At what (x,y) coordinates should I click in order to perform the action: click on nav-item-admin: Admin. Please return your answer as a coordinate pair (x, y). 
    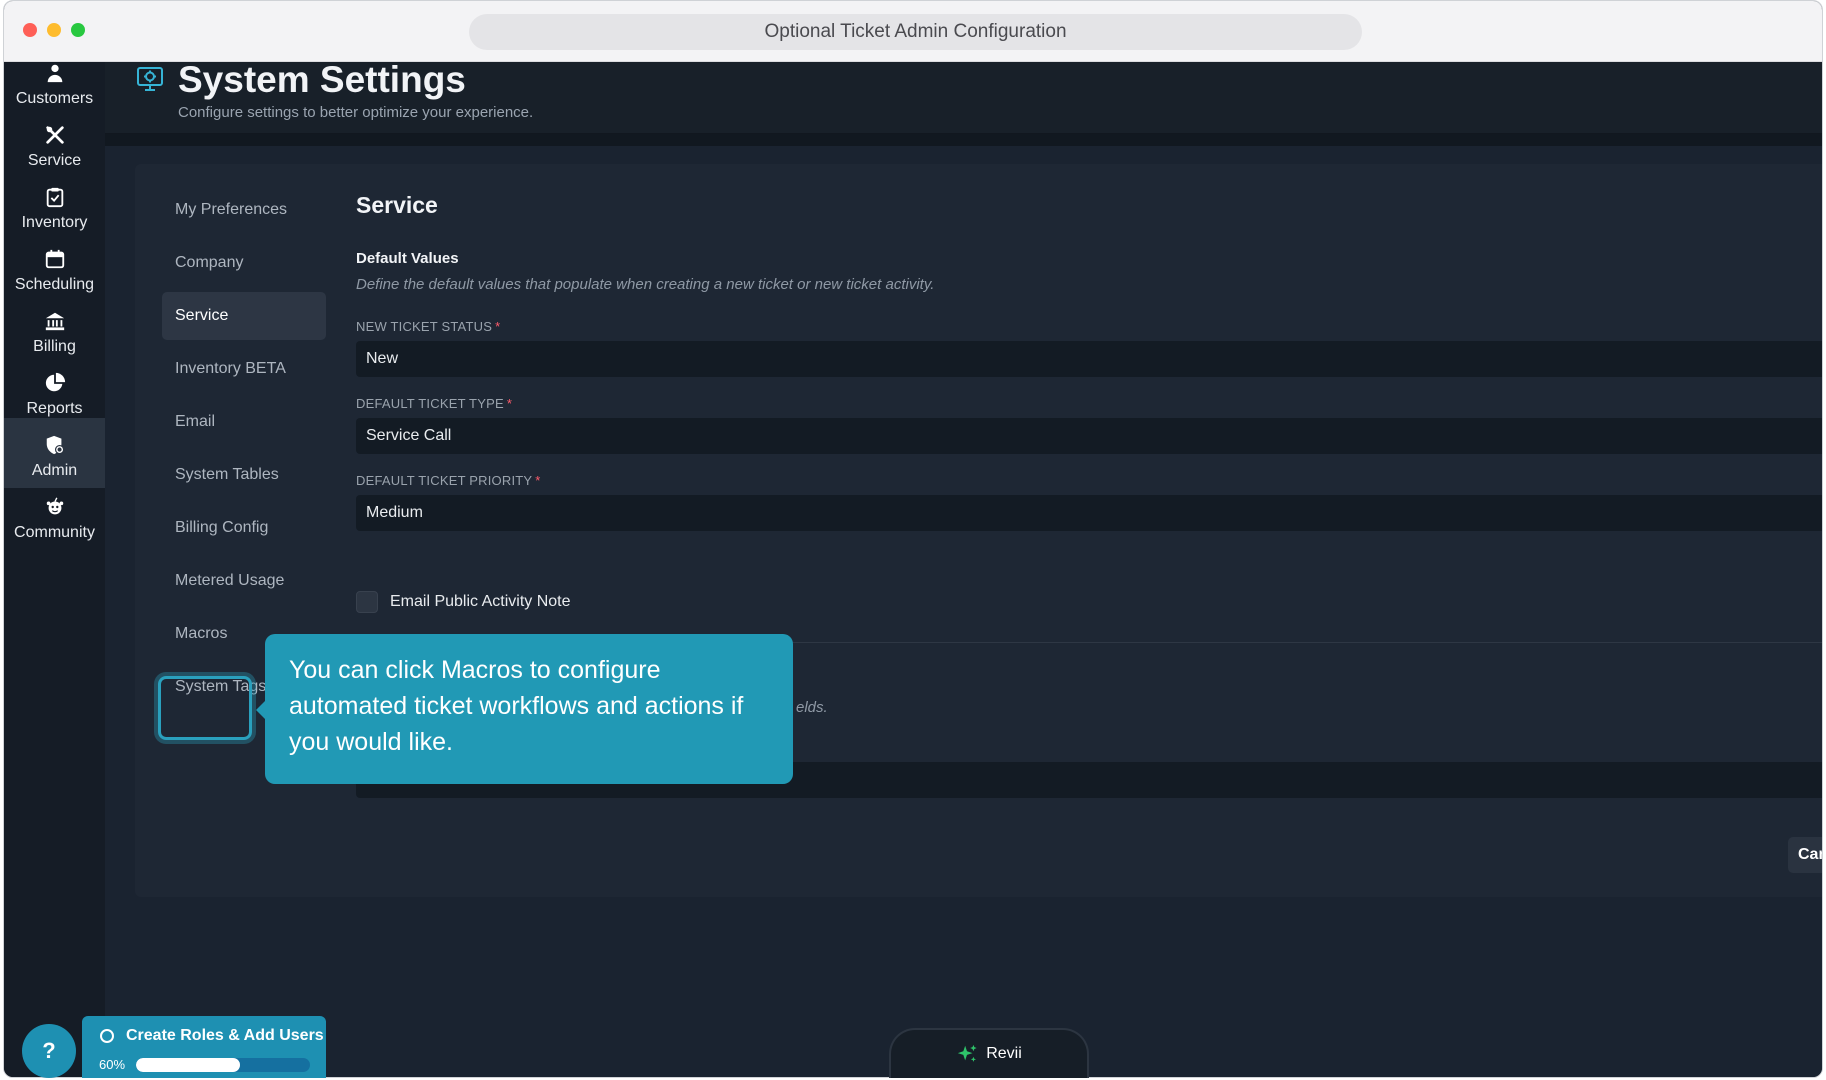
    Looking at the image, I should click on (54, 453).